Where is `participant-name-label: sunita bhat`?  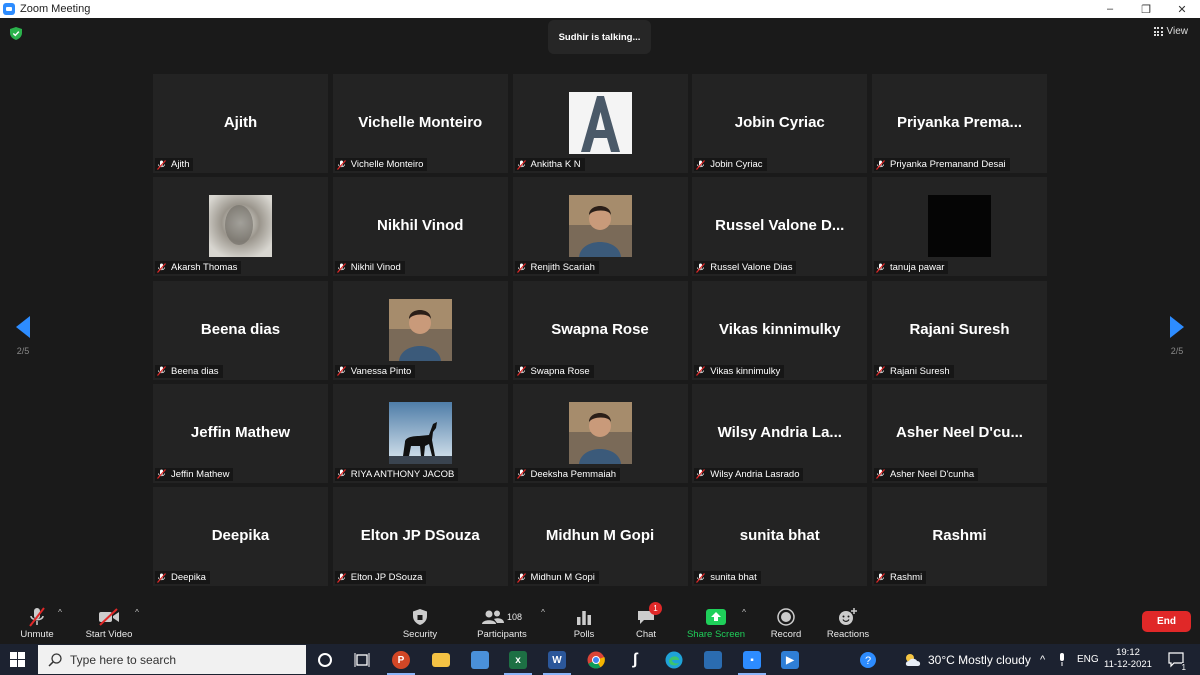 participant-name-label: sunita bhat is located at coordinates (727, 577).